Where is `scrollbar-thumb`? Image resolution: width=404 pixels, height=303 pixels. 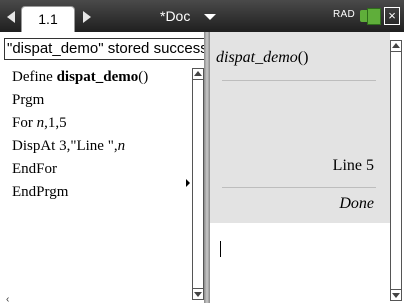
scrollbar-thumb is located at coordinates (396, 170).